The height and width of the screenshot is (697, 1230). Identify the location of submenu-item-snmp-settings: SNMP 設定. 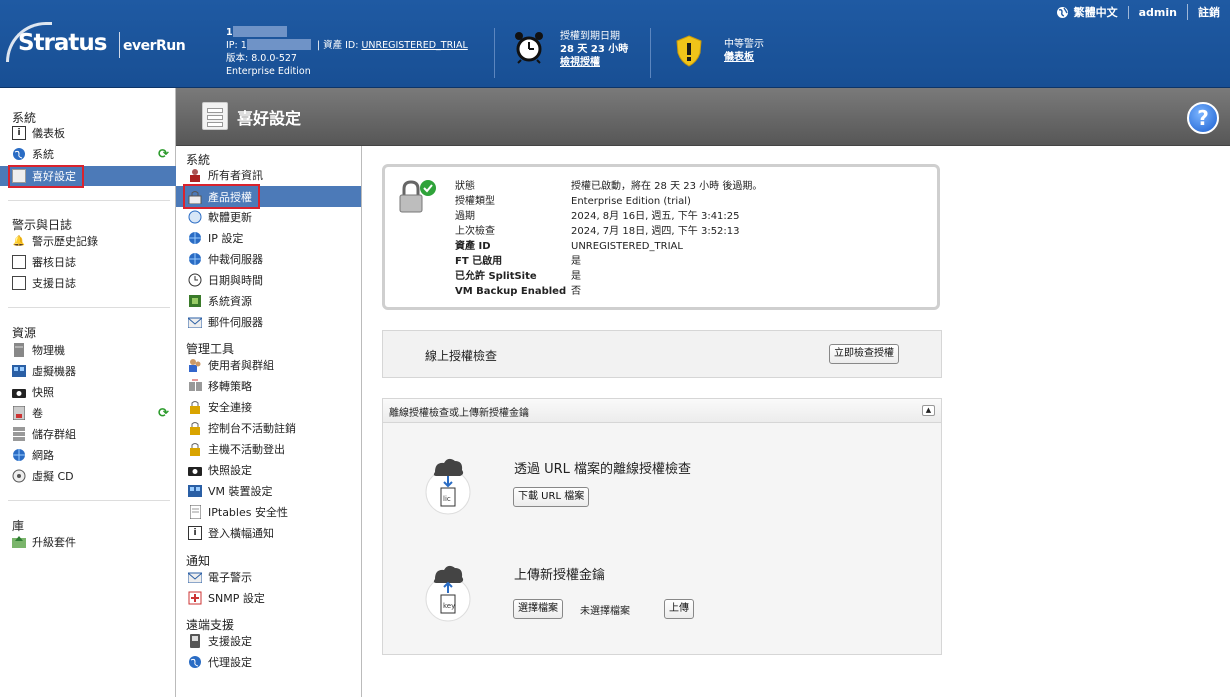
(226, 598).